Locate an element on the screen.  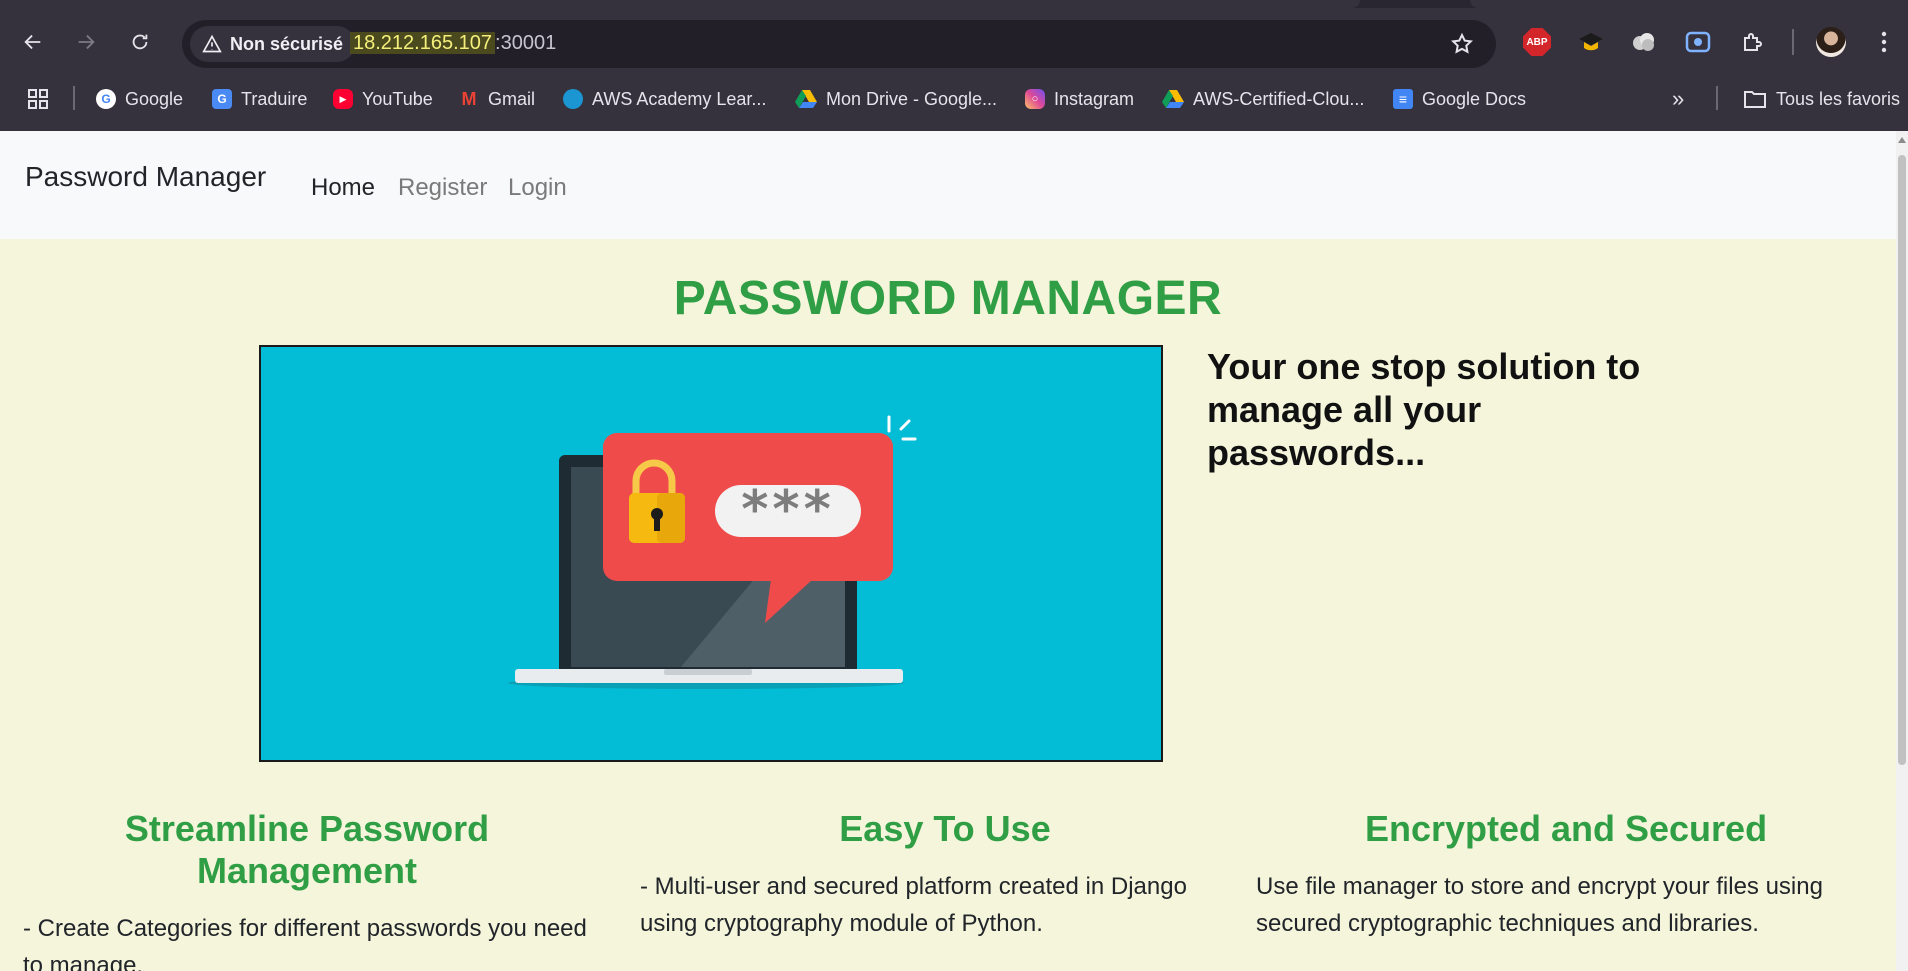
security-chip: Non sécurisé is located at coordinates (273, 44).